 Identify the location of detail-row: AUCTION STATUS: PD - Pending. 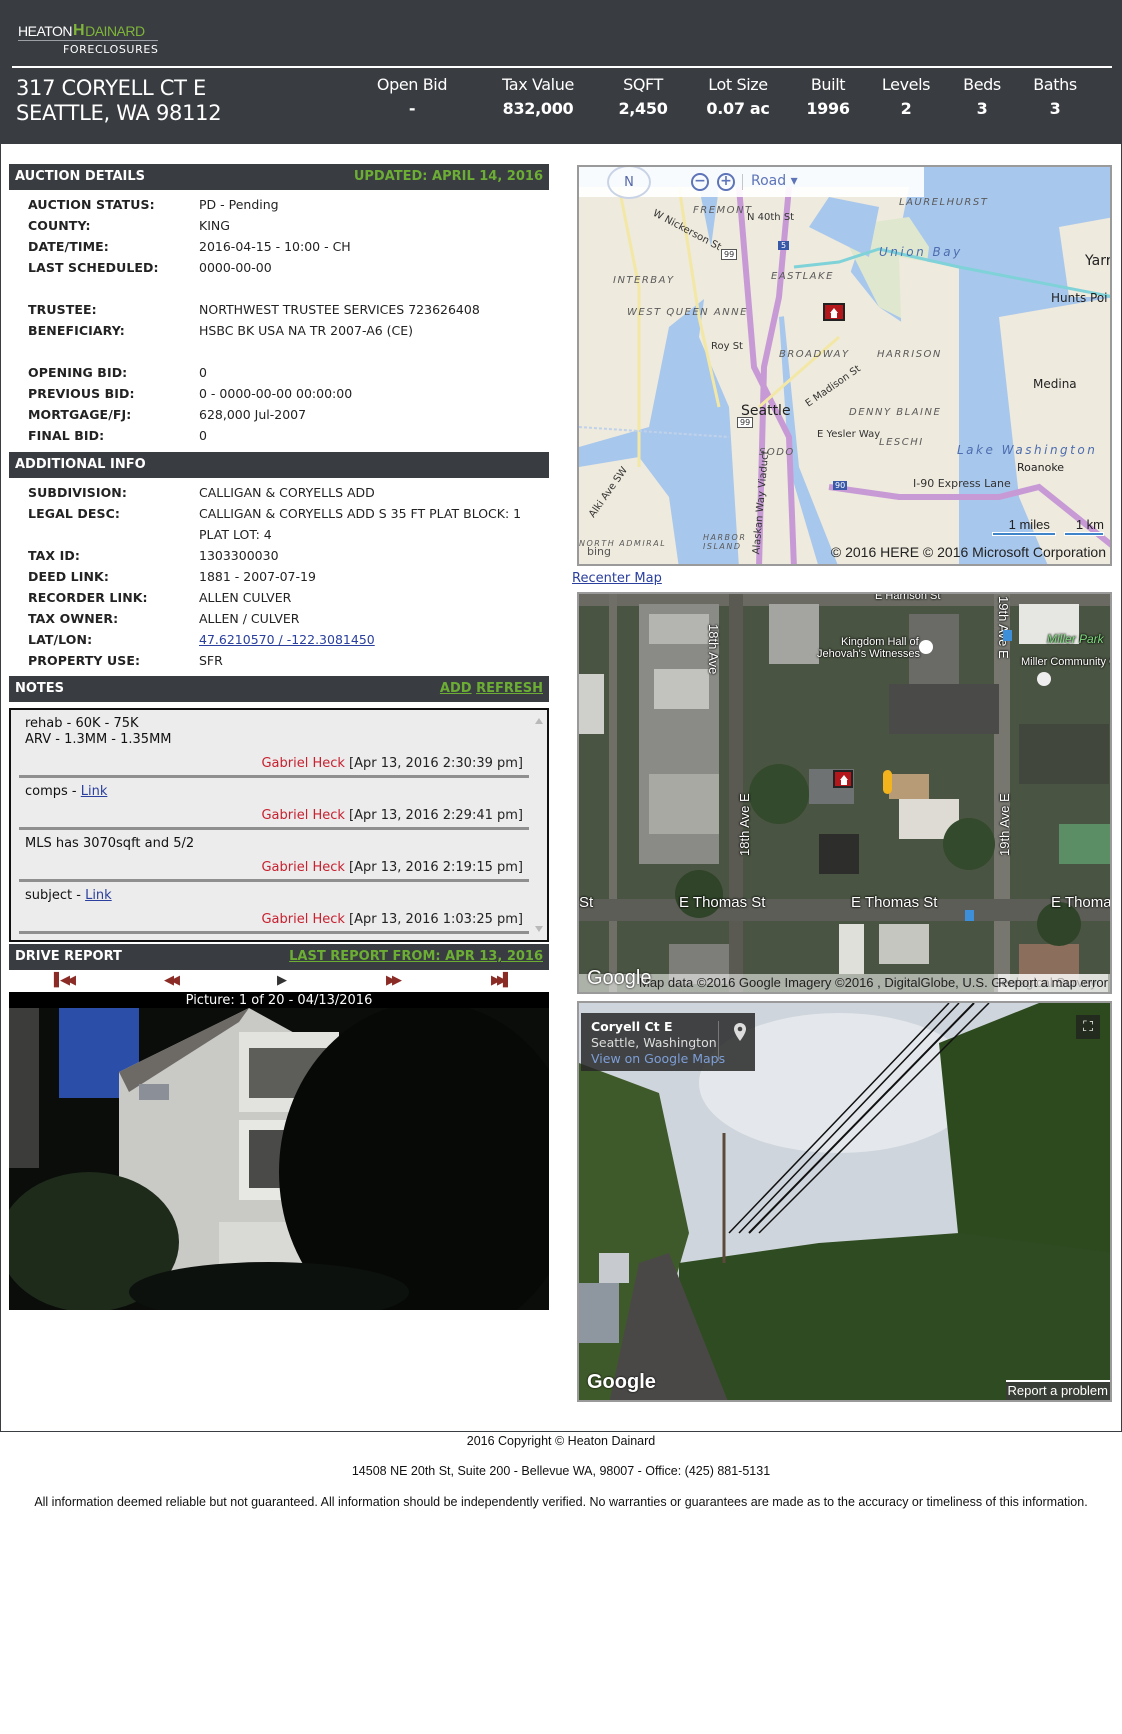
(288, 204).